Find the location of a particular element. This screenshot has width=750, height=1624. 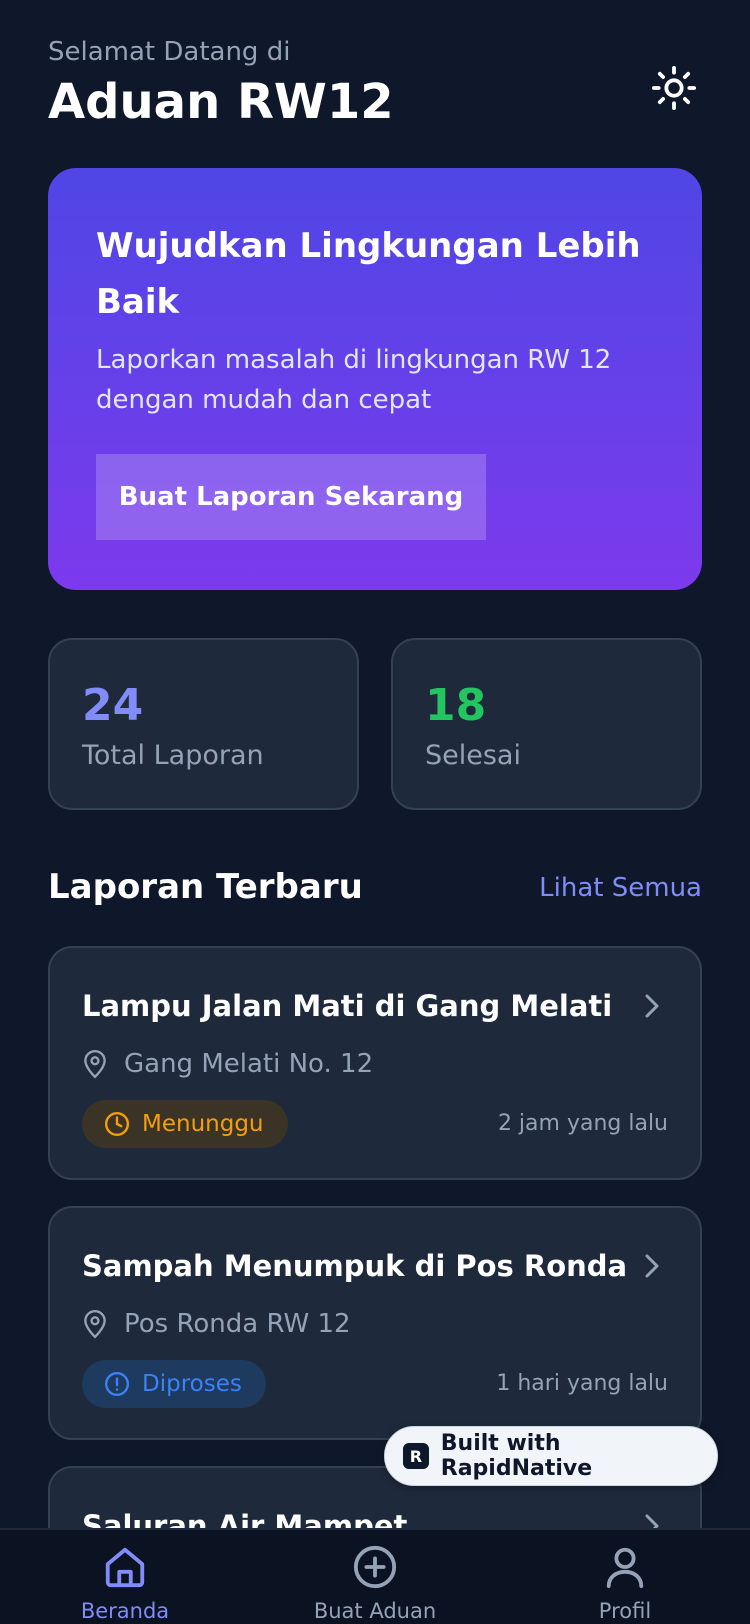

section-title: Laporan Terbaru is located at coordinates (205, 887).